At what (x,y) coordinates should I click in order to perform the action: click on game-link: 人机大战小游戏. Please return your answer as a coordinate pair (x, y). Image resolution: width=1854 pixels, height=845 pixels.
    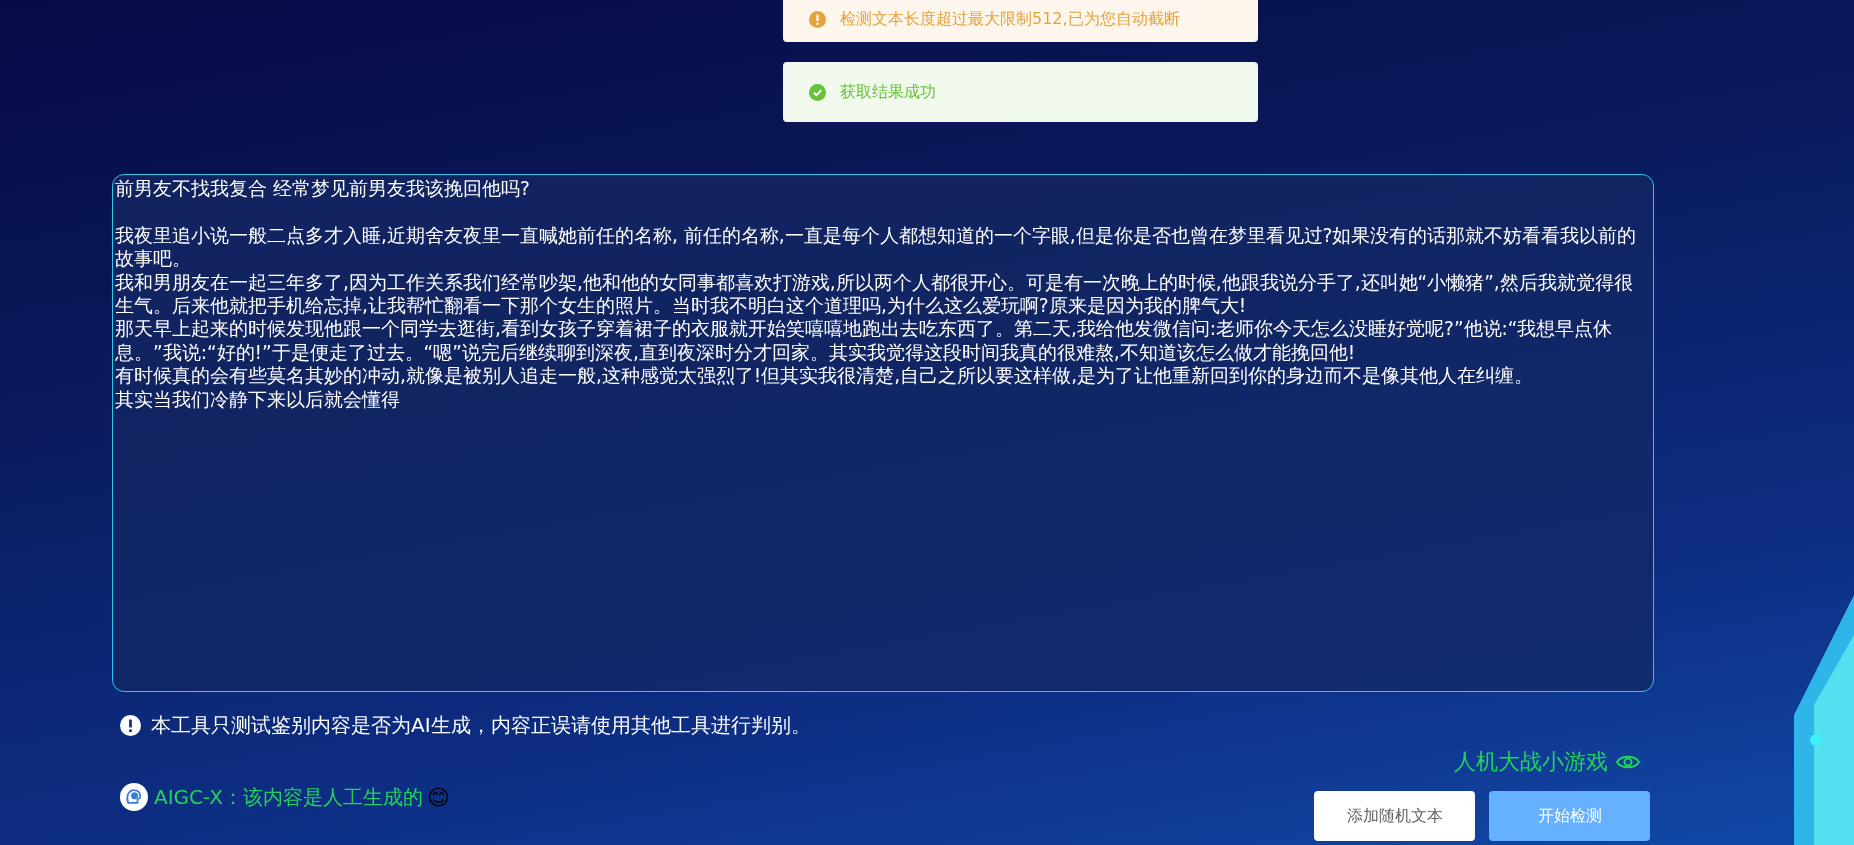
    Looking at the image, I should click on (1547, 762).